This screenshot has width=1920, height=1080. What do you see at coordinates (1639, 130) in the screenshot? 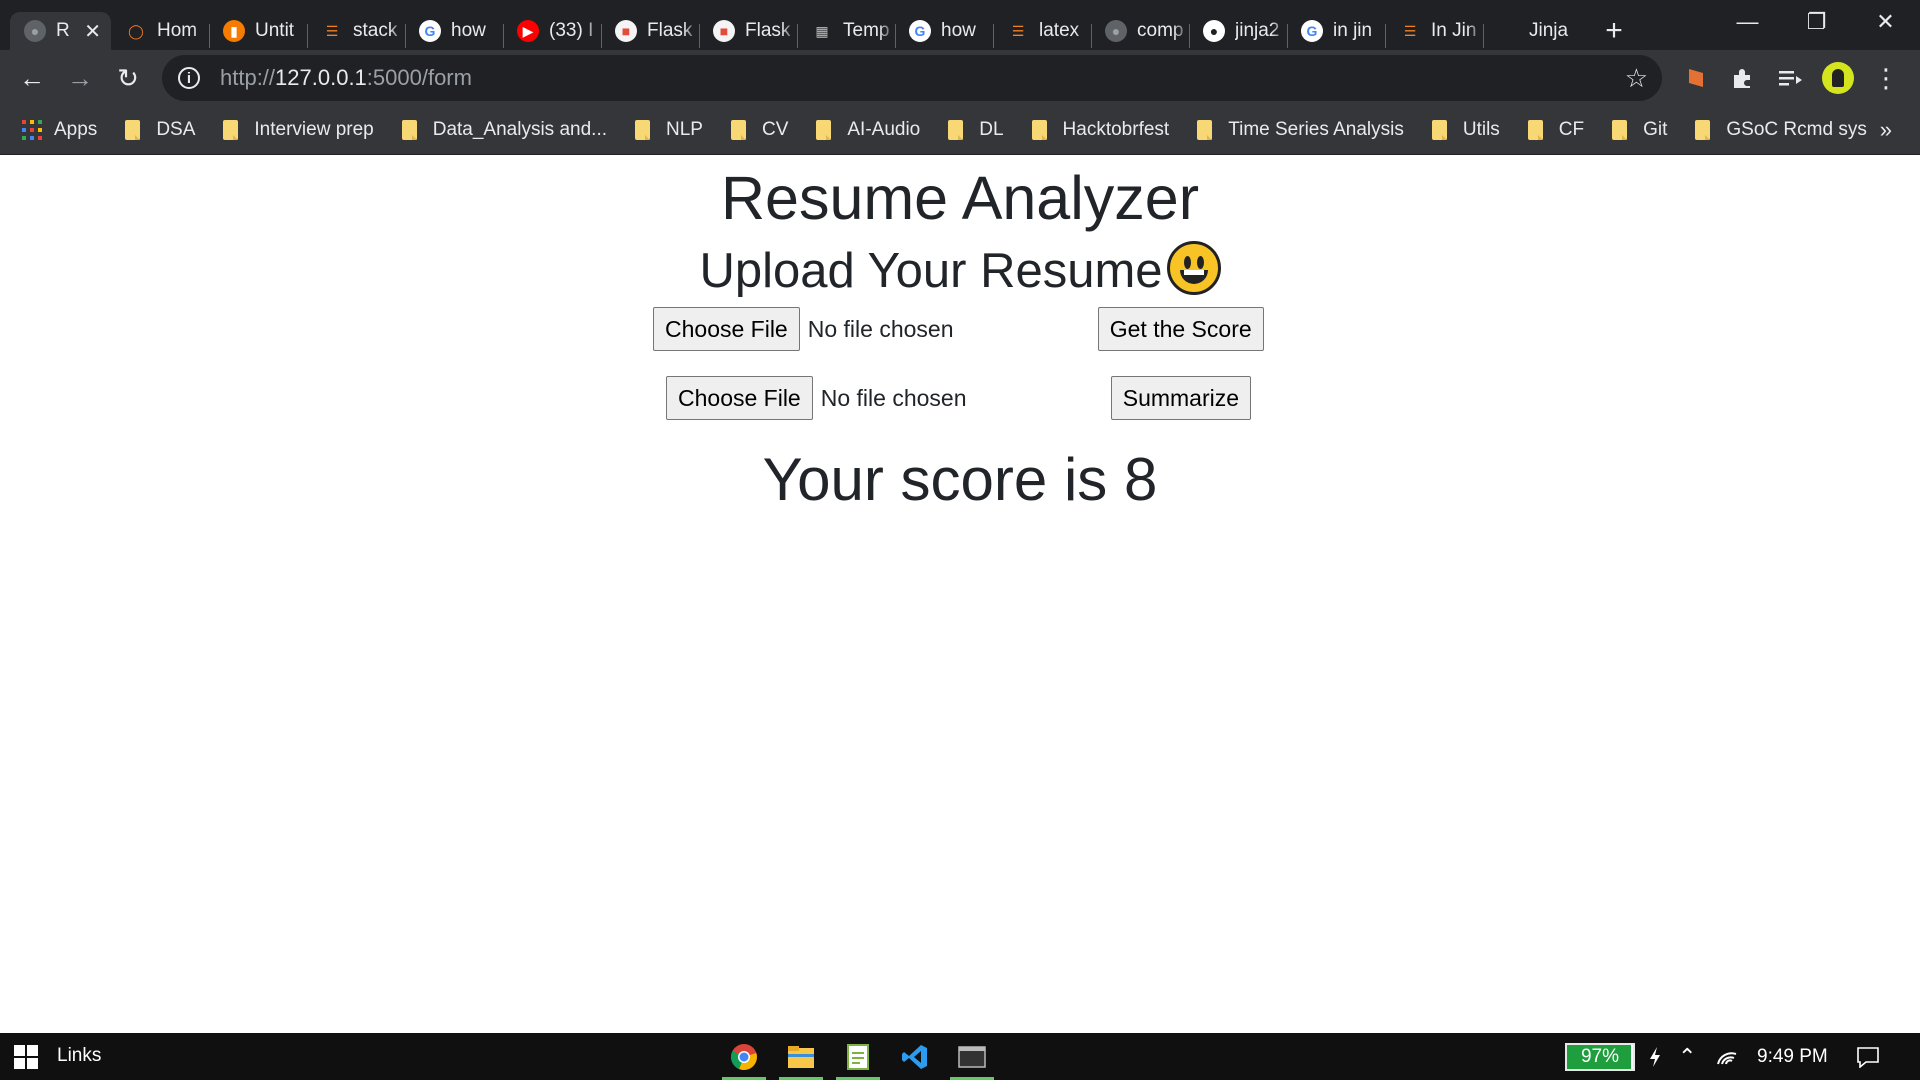
I see `bookmark-folder: Git` at bounding box center [1639, 130].